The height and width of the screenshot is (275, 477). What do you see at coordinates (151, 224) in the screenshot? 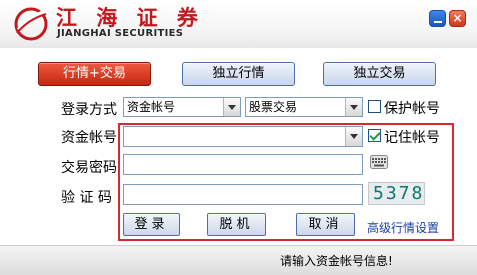
I see `login-button: 登录` at bounding box center [151, 224].